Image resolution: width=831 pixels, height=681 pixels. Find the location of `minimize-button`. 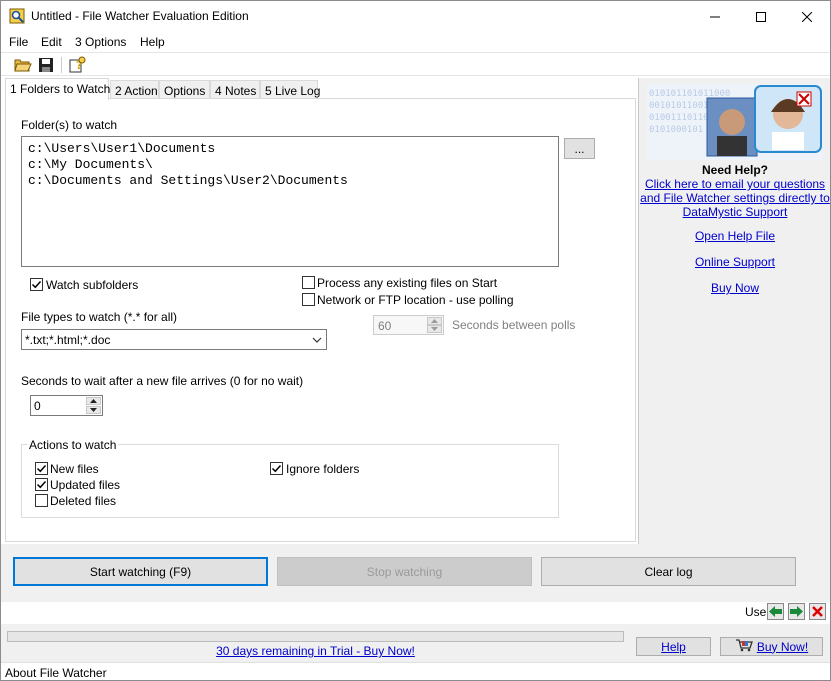

minimize-button is located at coordinates (715, 16).